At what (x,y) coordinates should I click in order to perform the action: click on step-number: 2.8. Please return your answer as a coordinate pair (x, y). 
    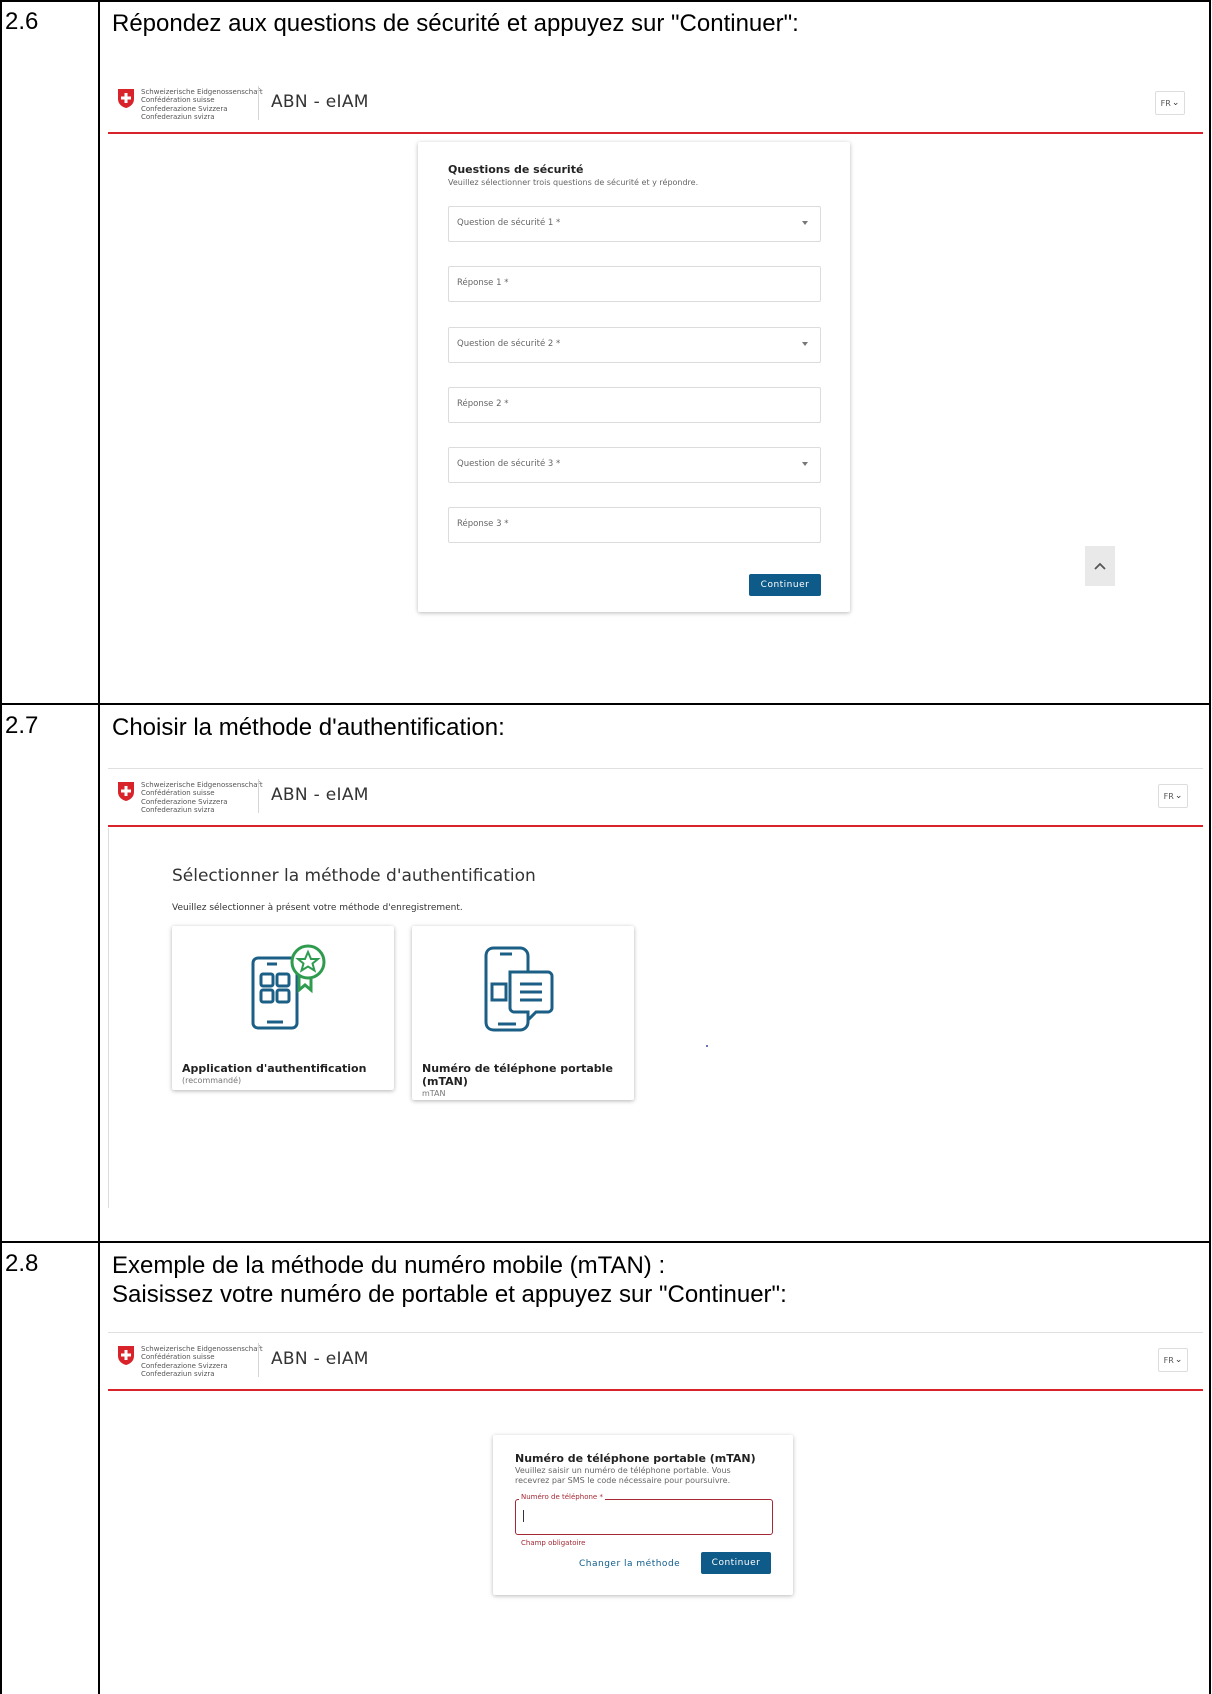
    Looking at the image, I should click on (22, 1263).